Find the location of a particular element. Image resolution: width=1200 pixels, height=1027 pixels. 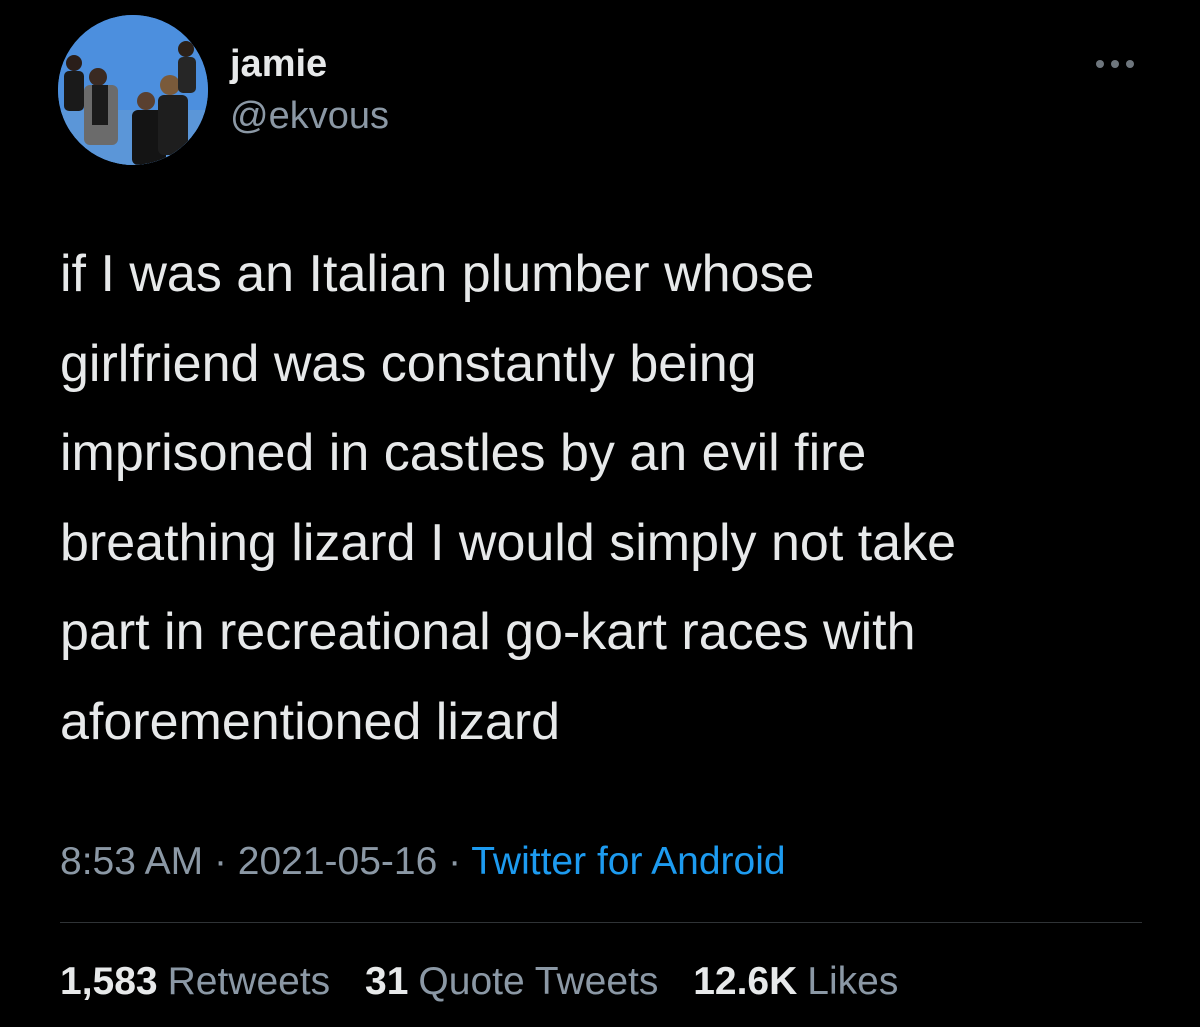

tweet-text-line: breathing lizard I would simply not take is located at coordinates (508, 542).